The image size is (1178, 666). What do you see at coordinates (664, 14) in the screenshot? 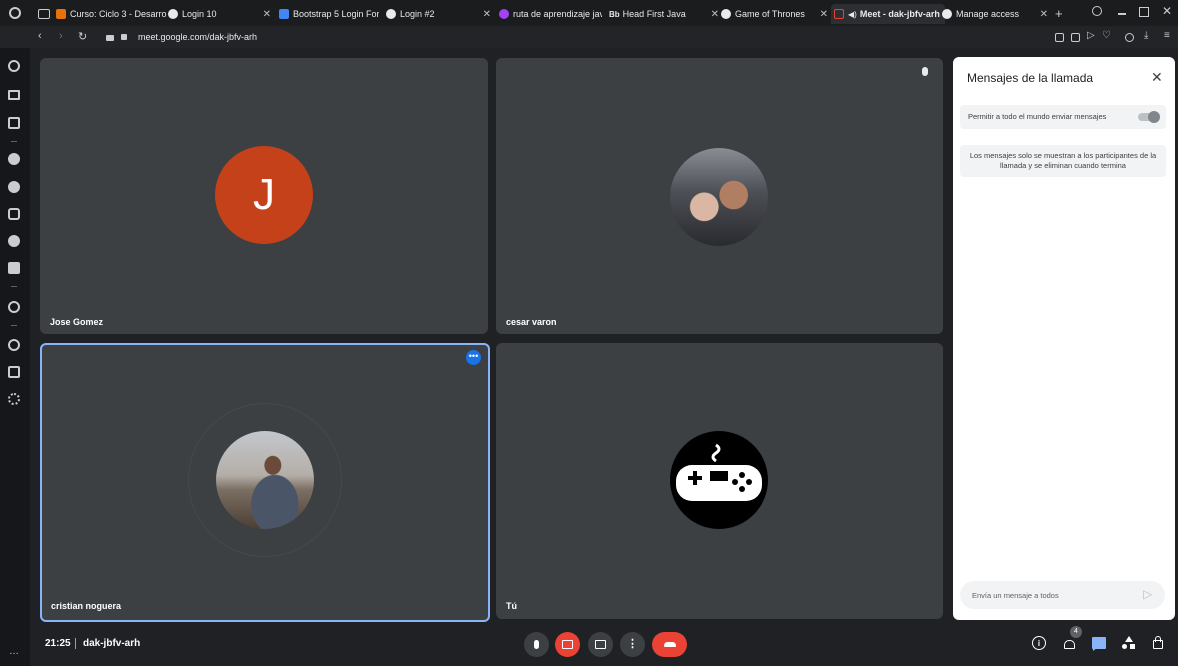
I see `tab-head-first-java: Bb Head First Java ✕` at bounding box center [664, 14].